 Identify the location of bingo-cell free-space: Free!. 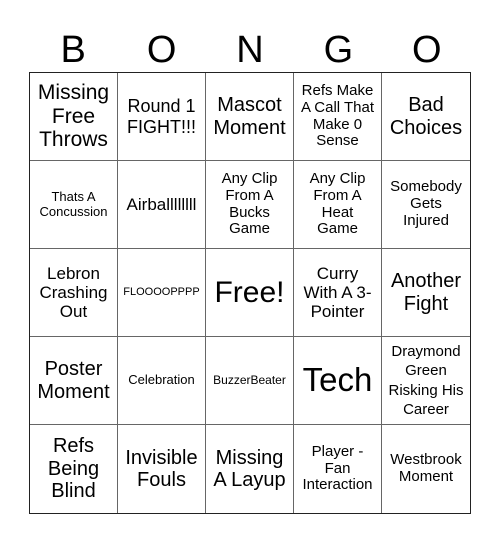
(250, 293).